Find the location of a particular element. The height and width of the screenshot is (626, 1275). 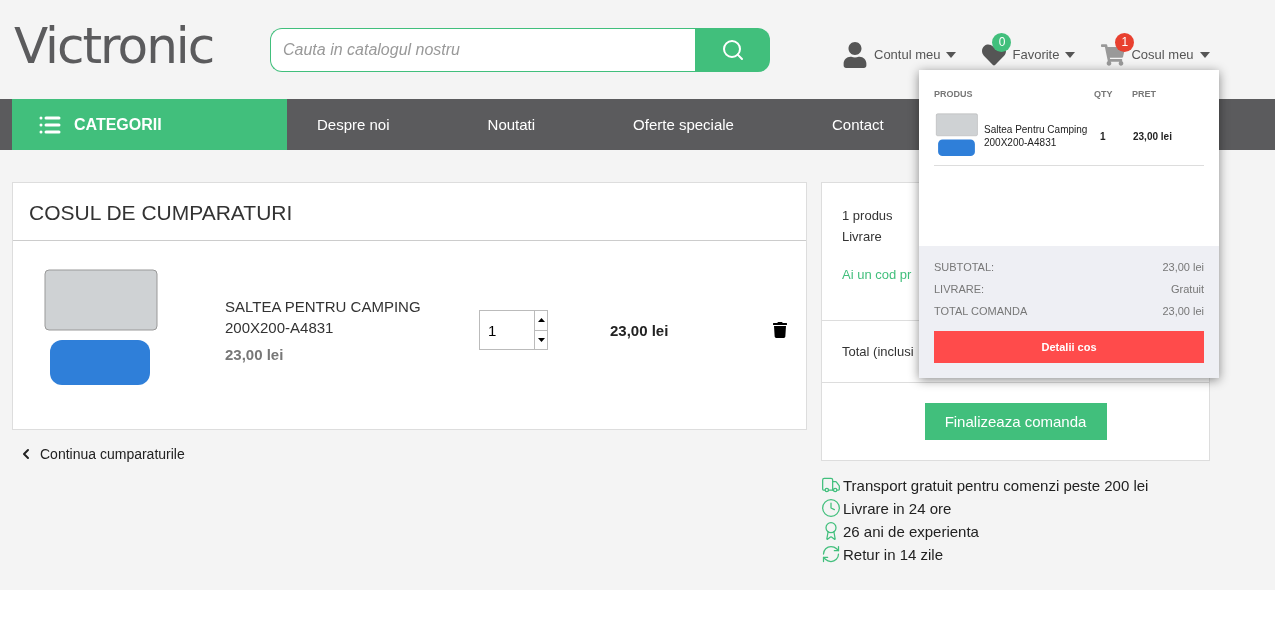

totals-label: SUBTOTAL: is located at coordinates (964, 268).